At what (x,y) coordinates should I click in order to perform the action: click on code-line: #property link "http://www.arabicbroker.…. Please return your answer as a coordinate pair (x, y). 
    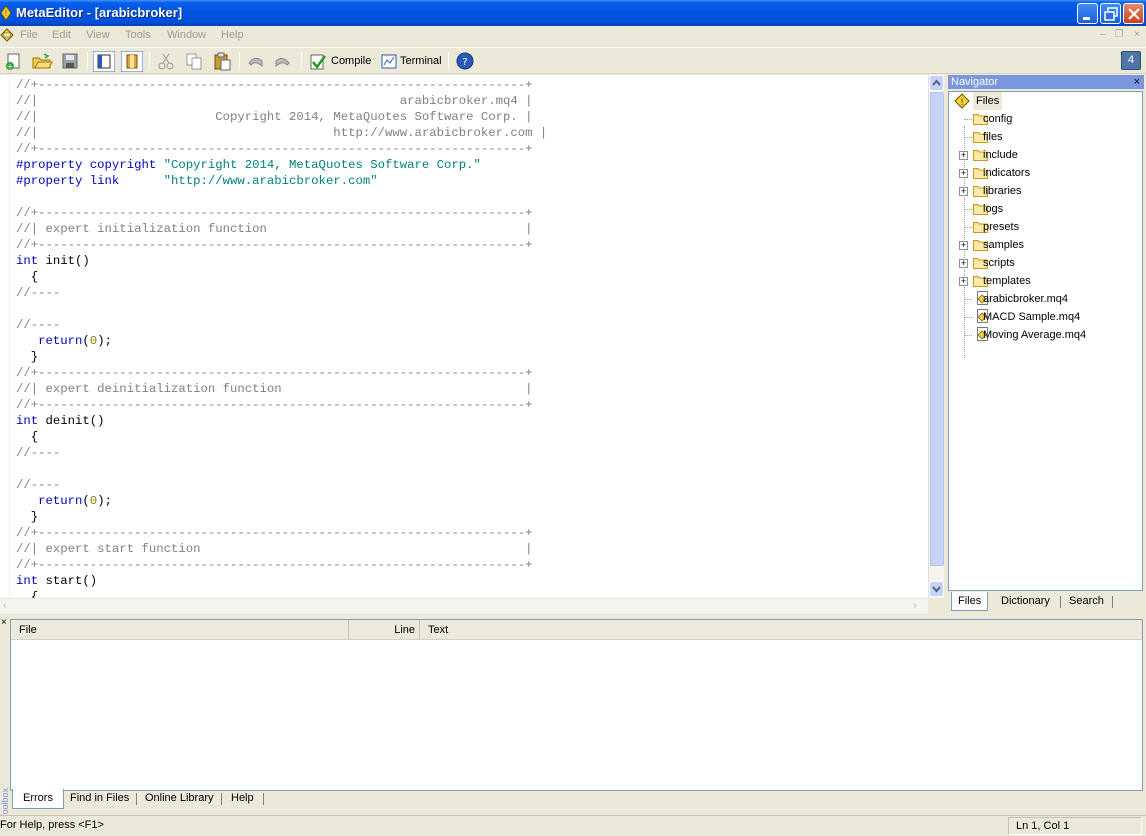
    Looking at the image, I should click on (197, 181).